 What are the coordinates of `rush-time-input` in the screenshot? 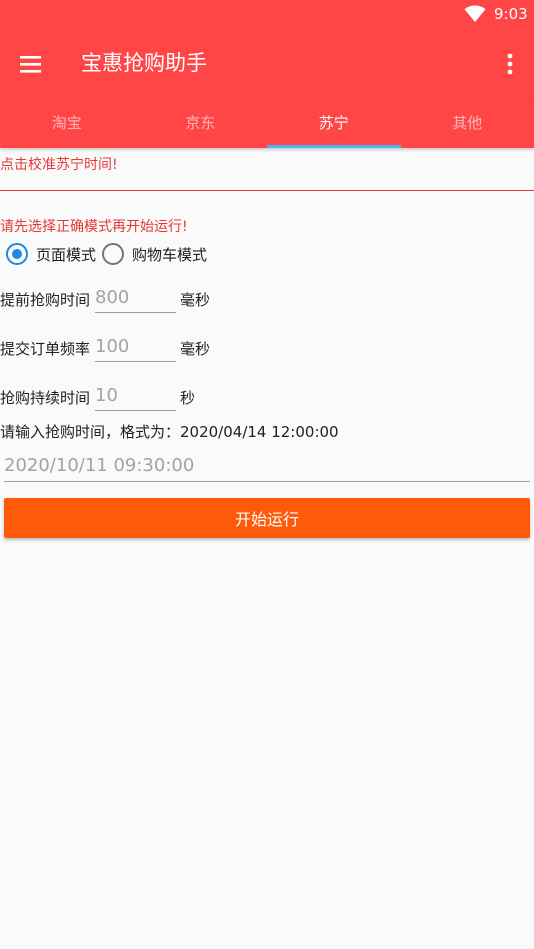 It's located at (267, 466).